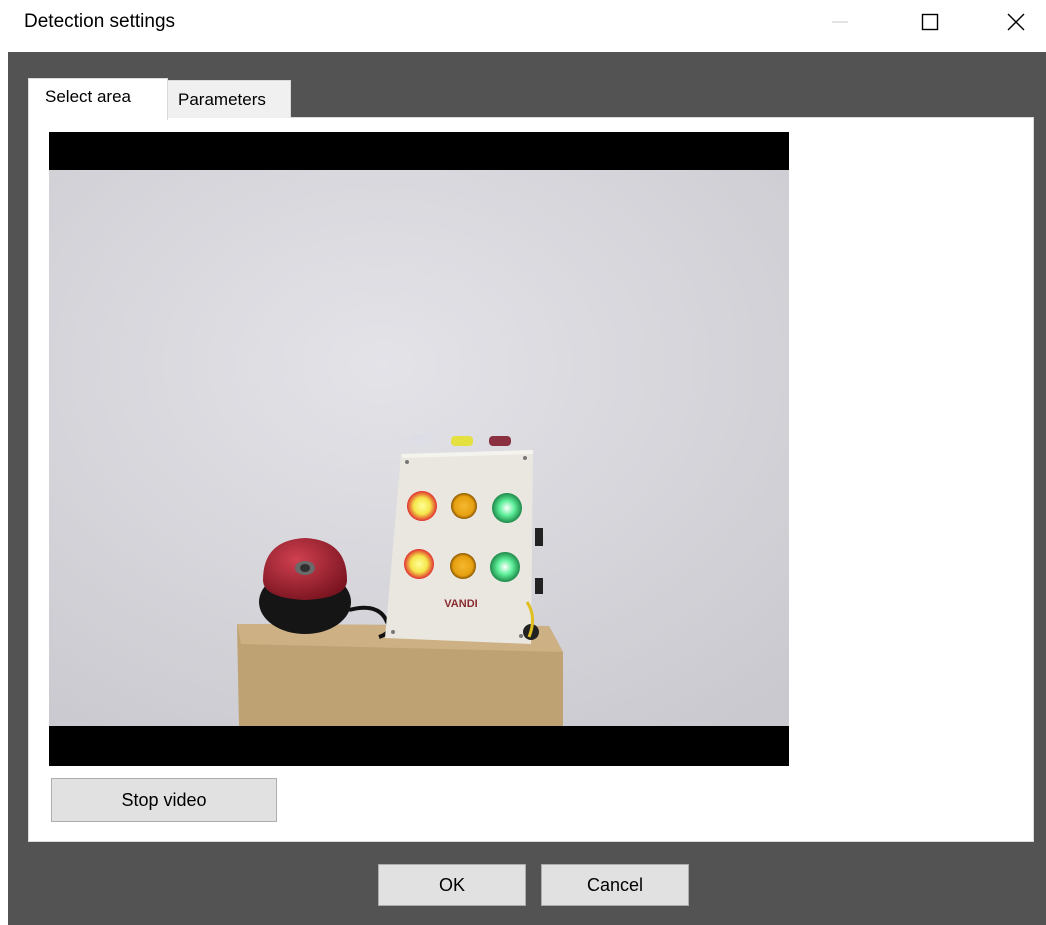 Image resolution: width=1046 pixels, height=925 pixels. I want to click on ok-button: OK, so click(452, 885).